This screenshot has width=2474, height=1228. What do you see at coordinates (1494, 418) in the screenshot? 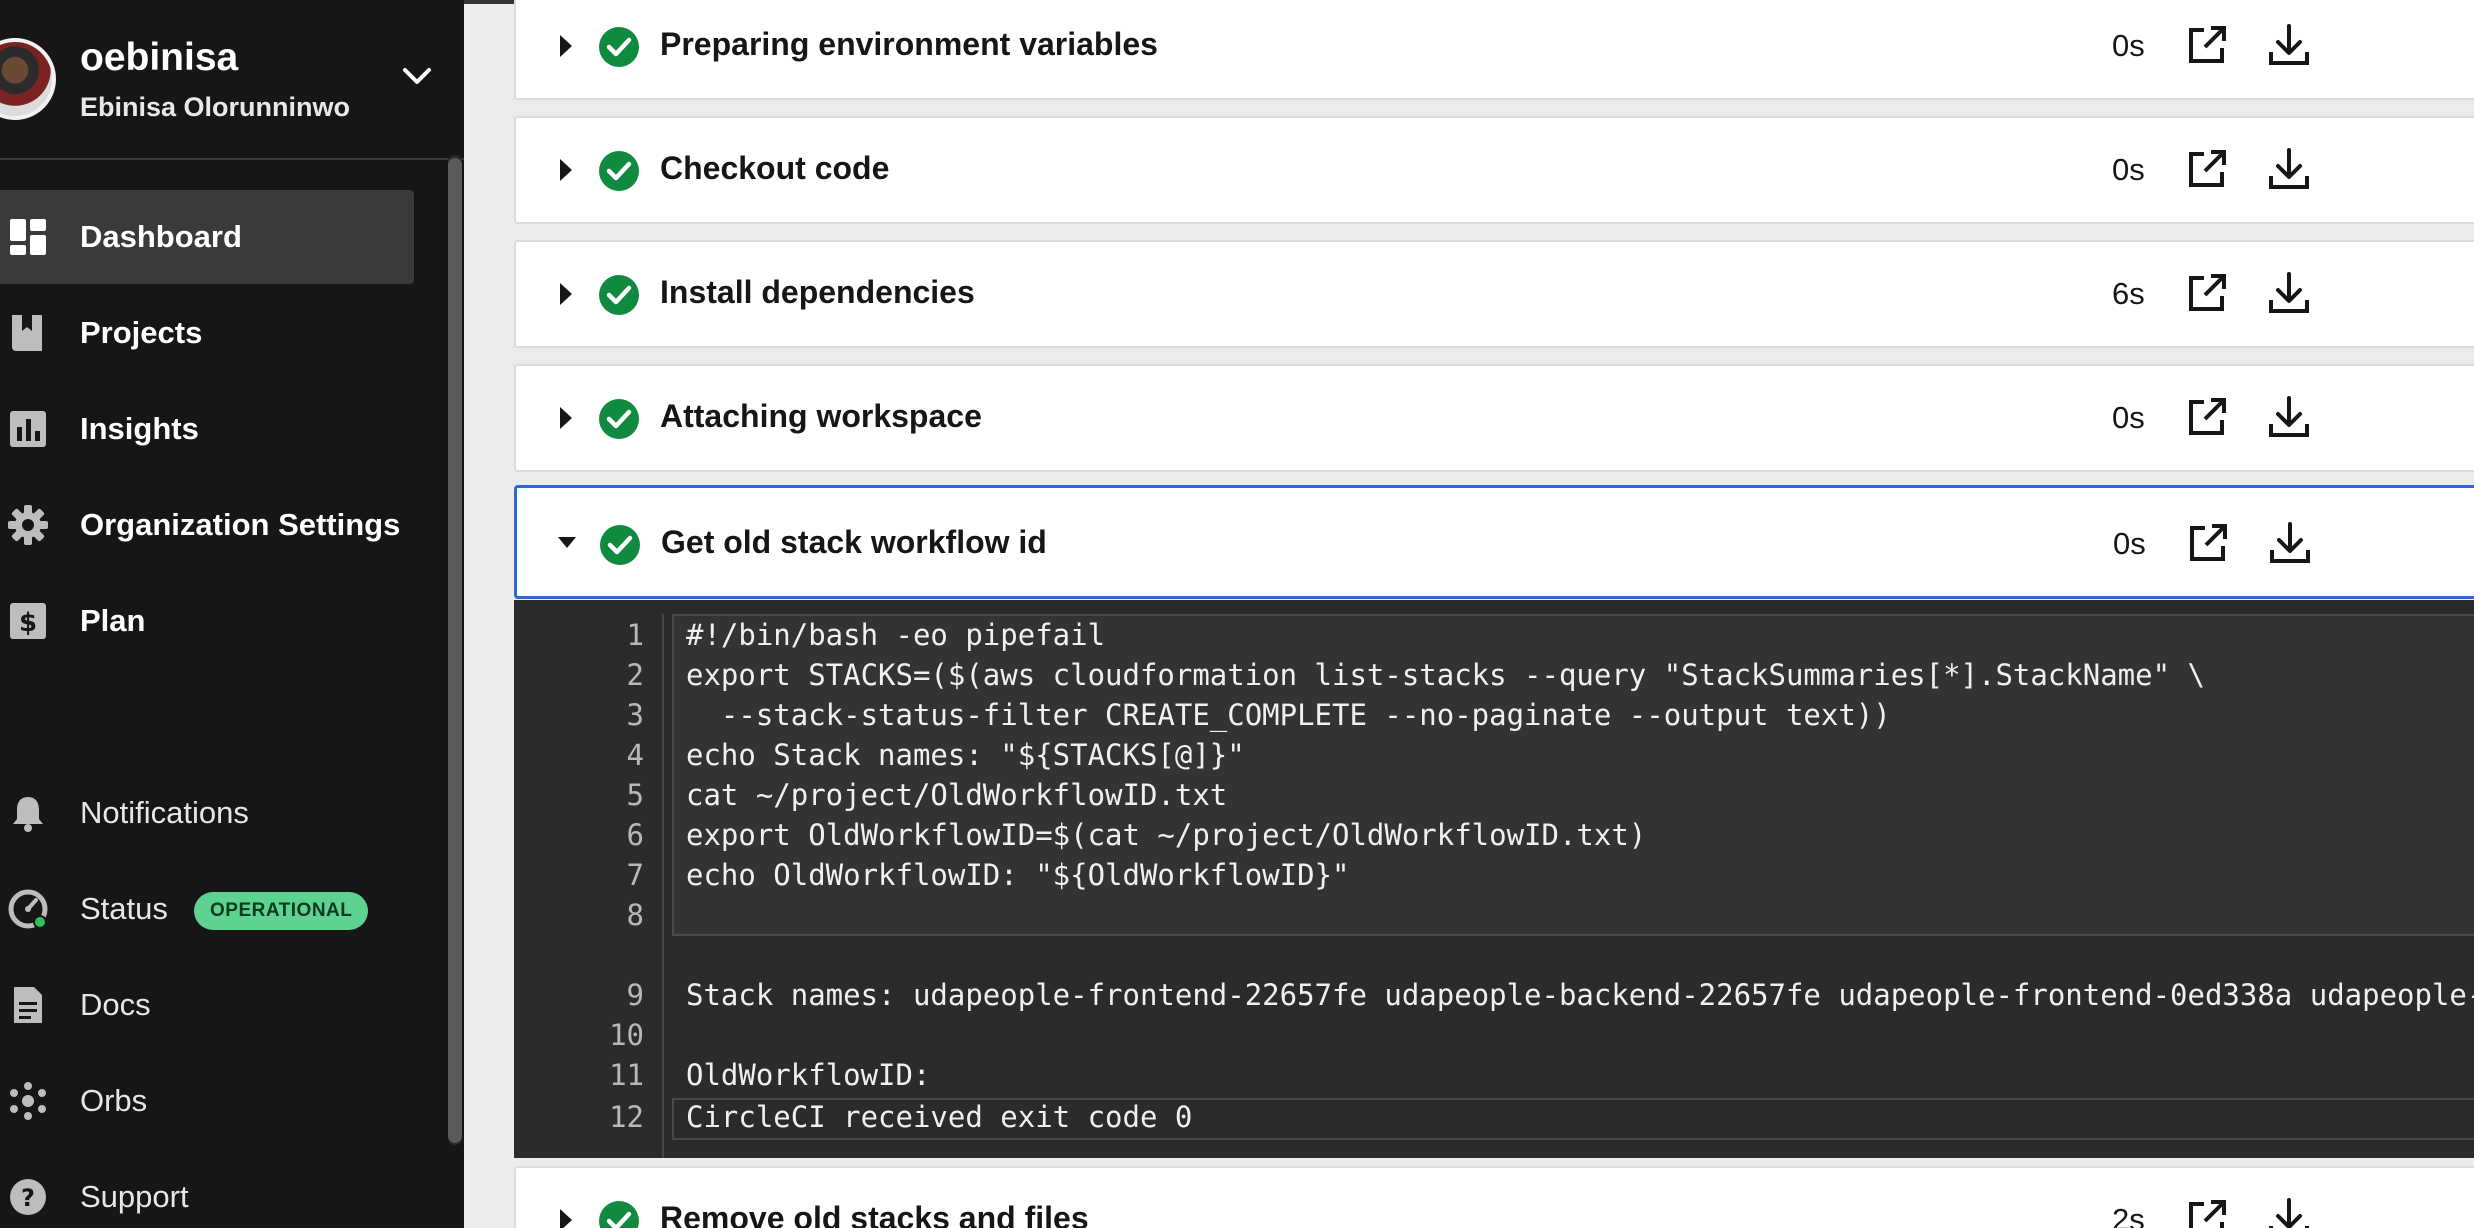
I see `step-attaching-workspace: Attaching workspace 0s` at bounding box center [1494, 418].